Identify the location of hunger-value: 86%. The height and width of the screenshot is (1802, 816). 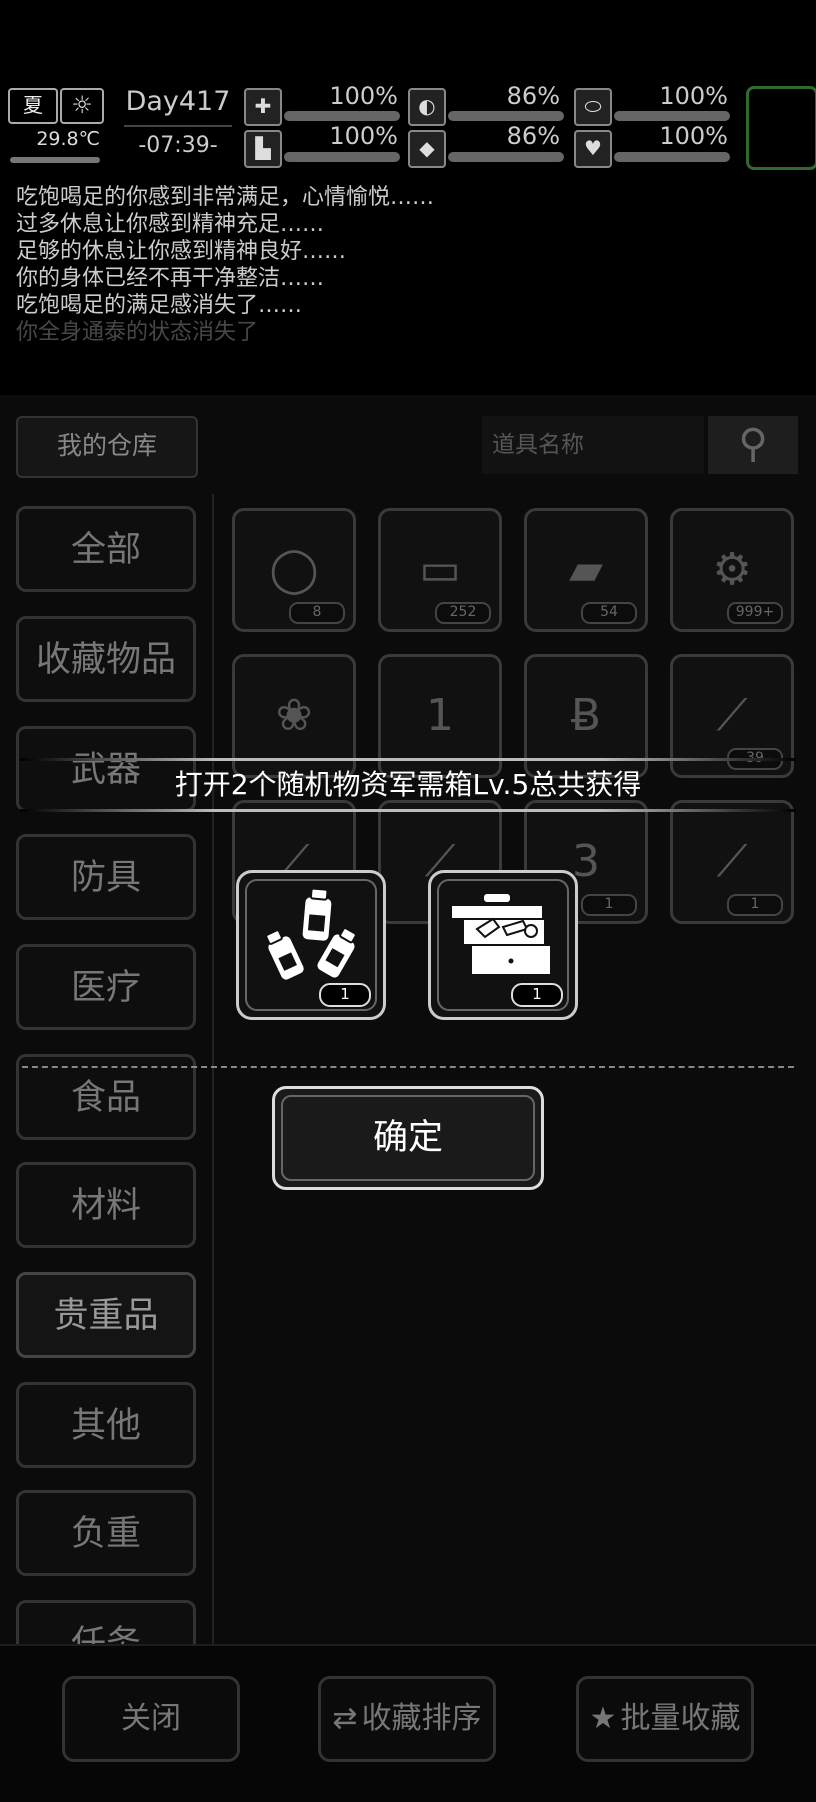
(533, 96).